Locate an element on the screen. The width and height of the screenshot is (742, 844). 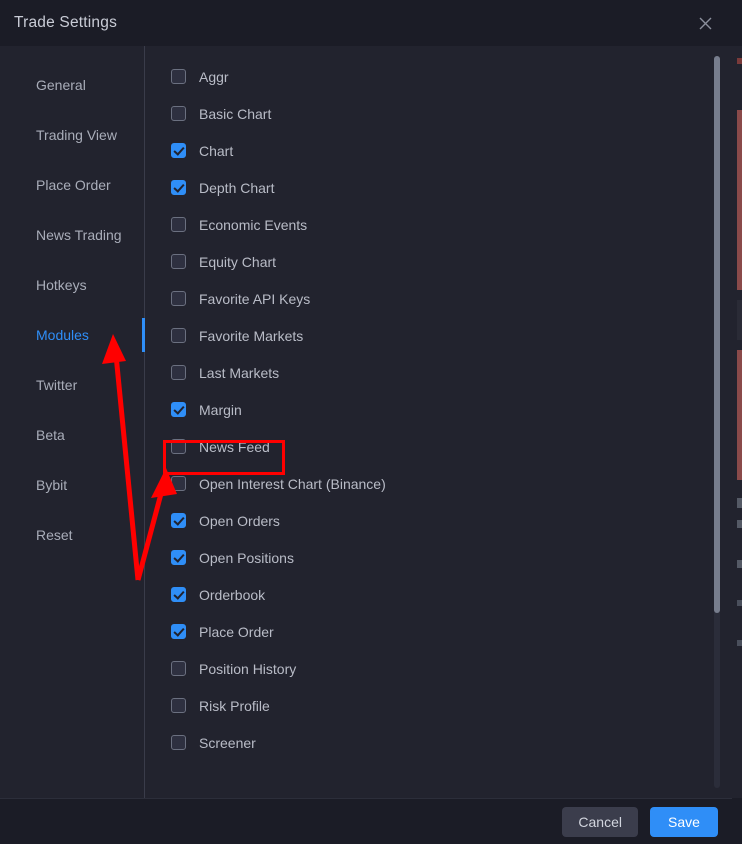
module-label: Chart is located at coordinates (216, 150).